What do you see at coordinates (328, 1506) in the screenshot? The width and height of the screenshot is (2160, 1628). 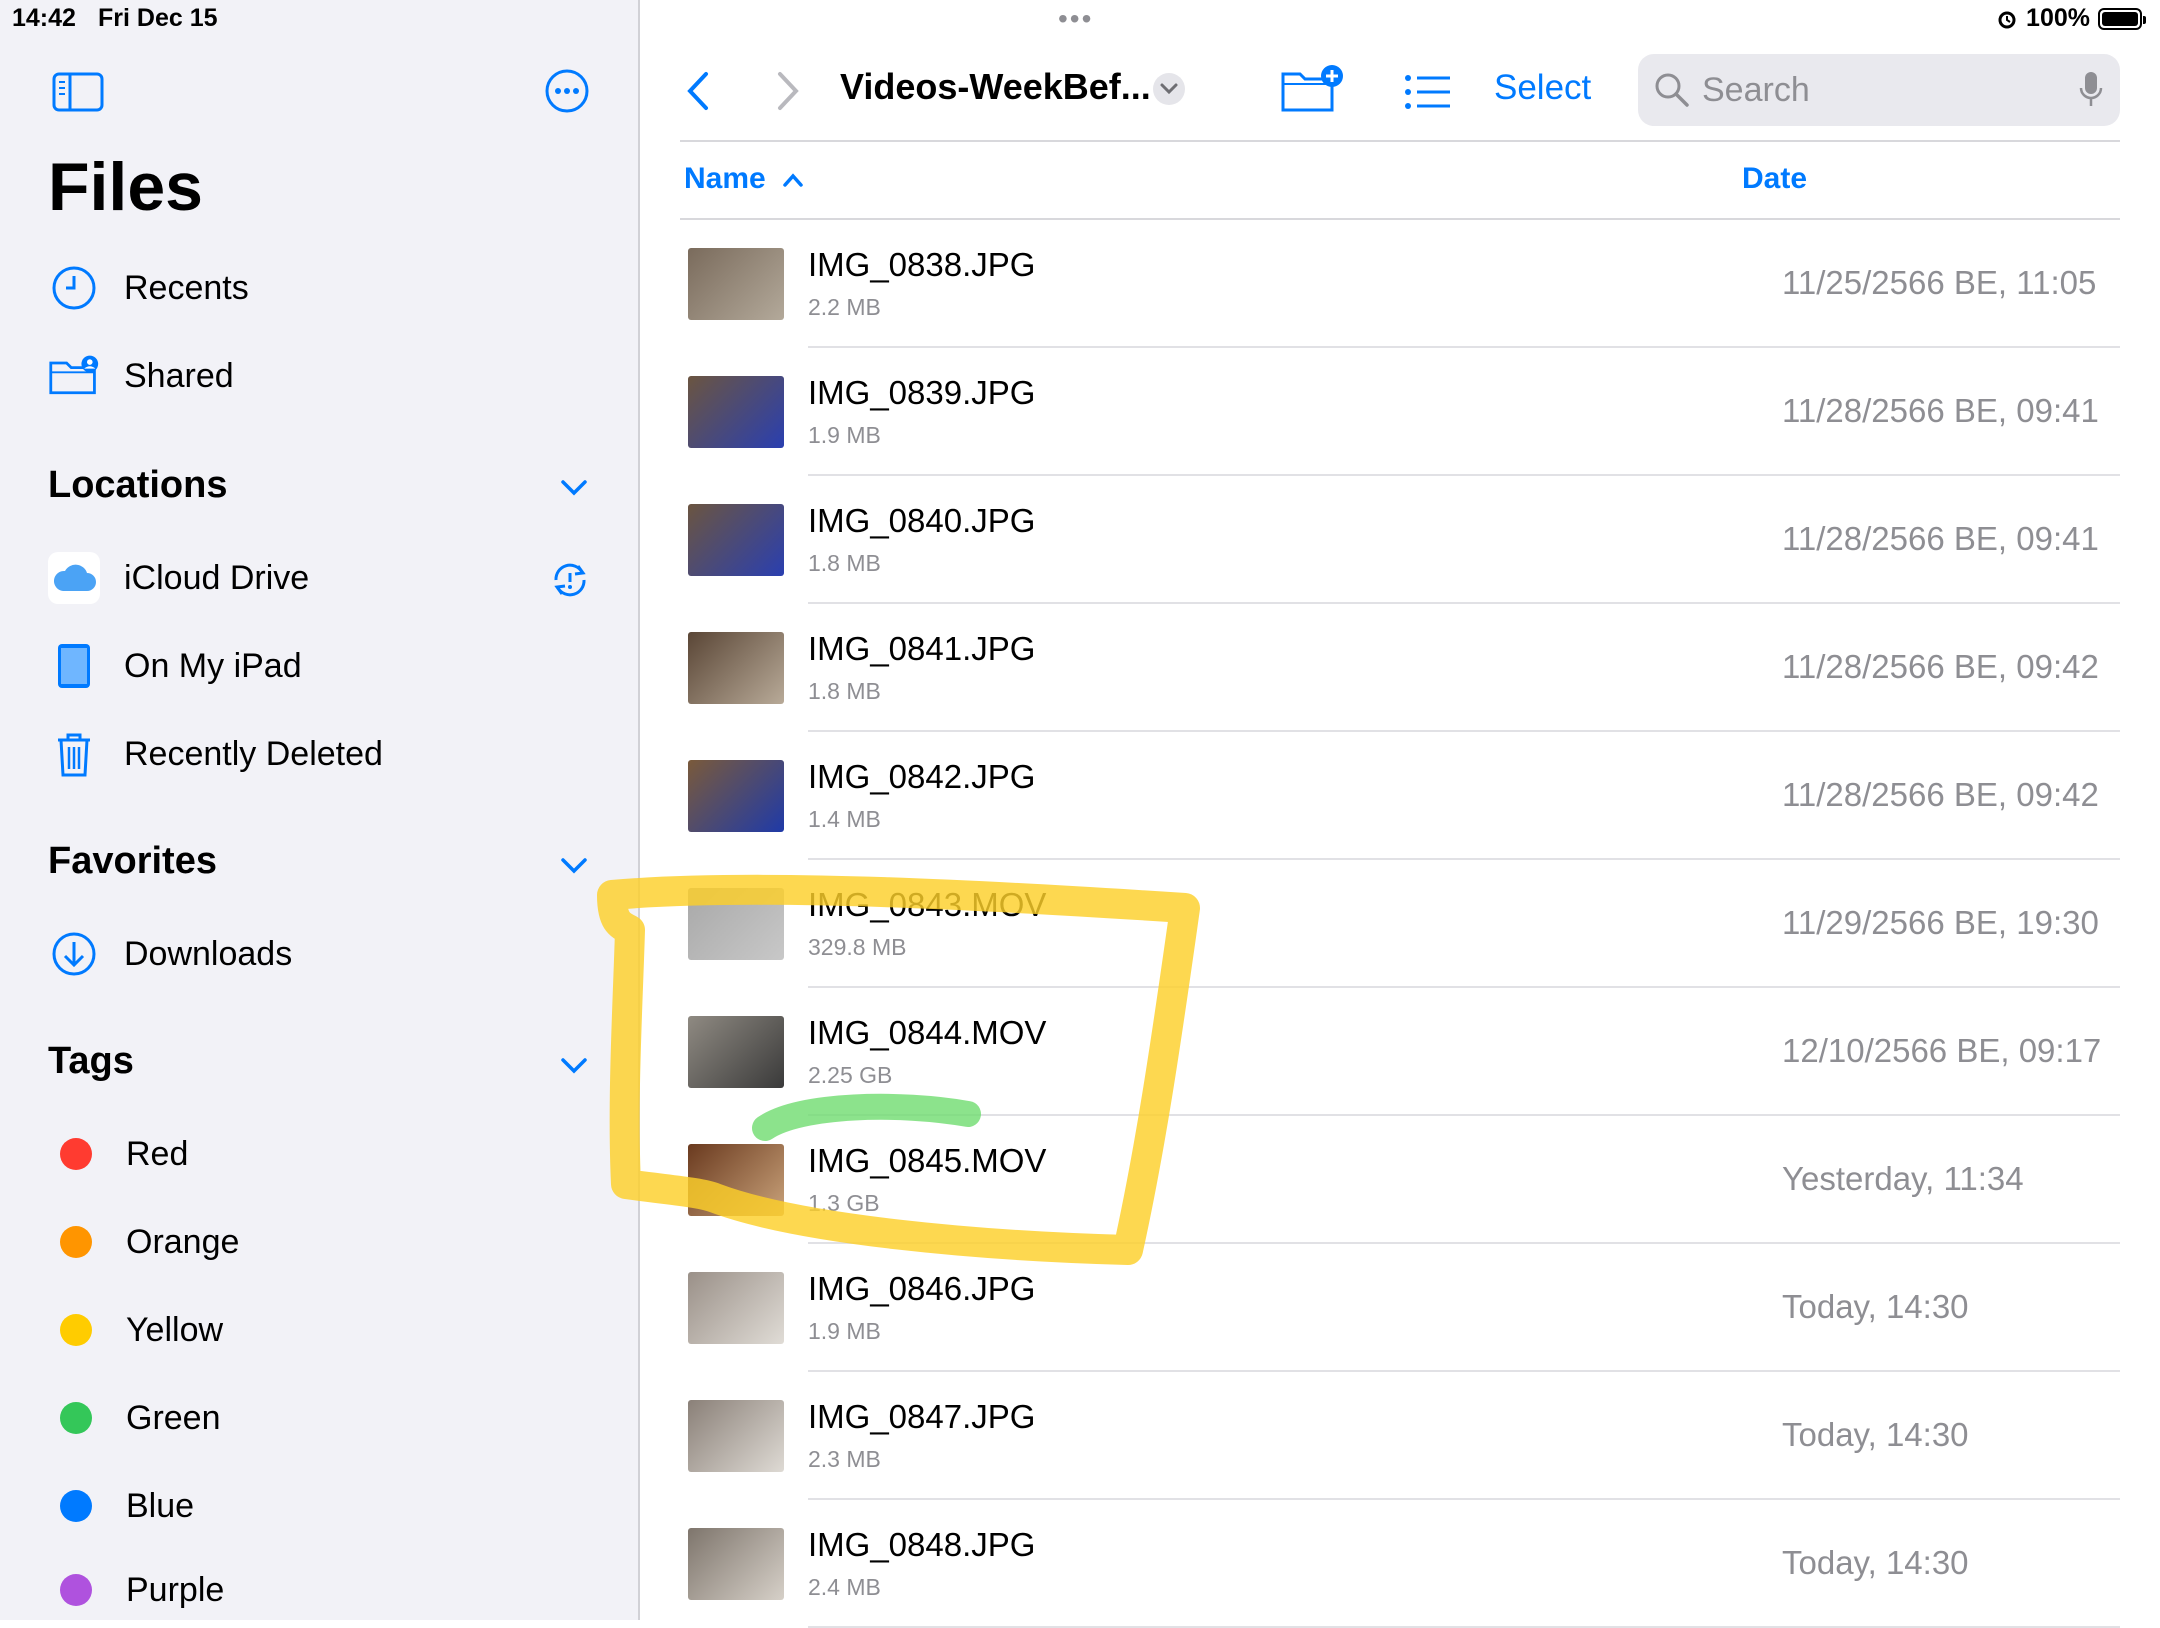 I see `sidebar-tag-blue: Blue` at bounding box center [328, 1506].